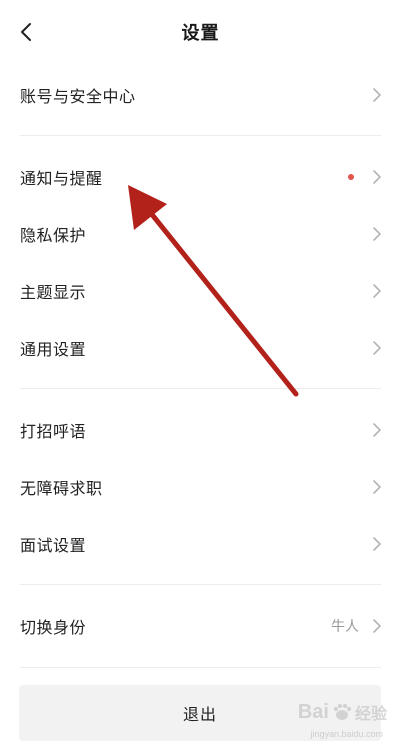 Image resolution: width=401 pixels, height=756 pixels. I want to click on list-item-label: 打招呼语, so click(53, 431).